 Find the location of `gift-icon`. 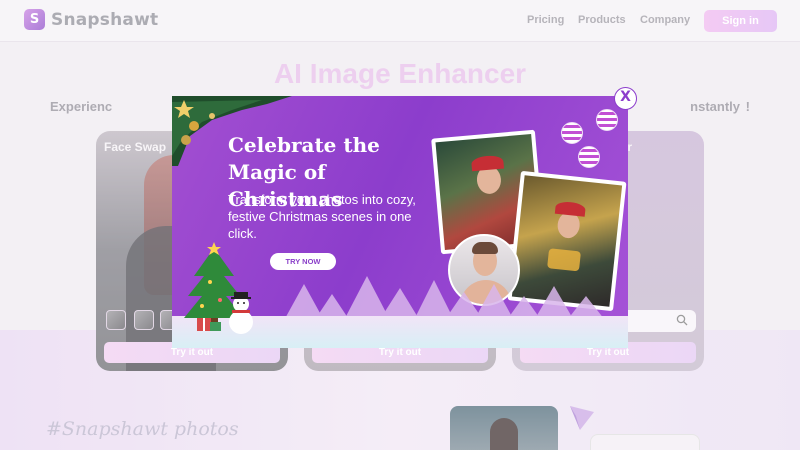

gift-icon is located at coordinates (209, 324).